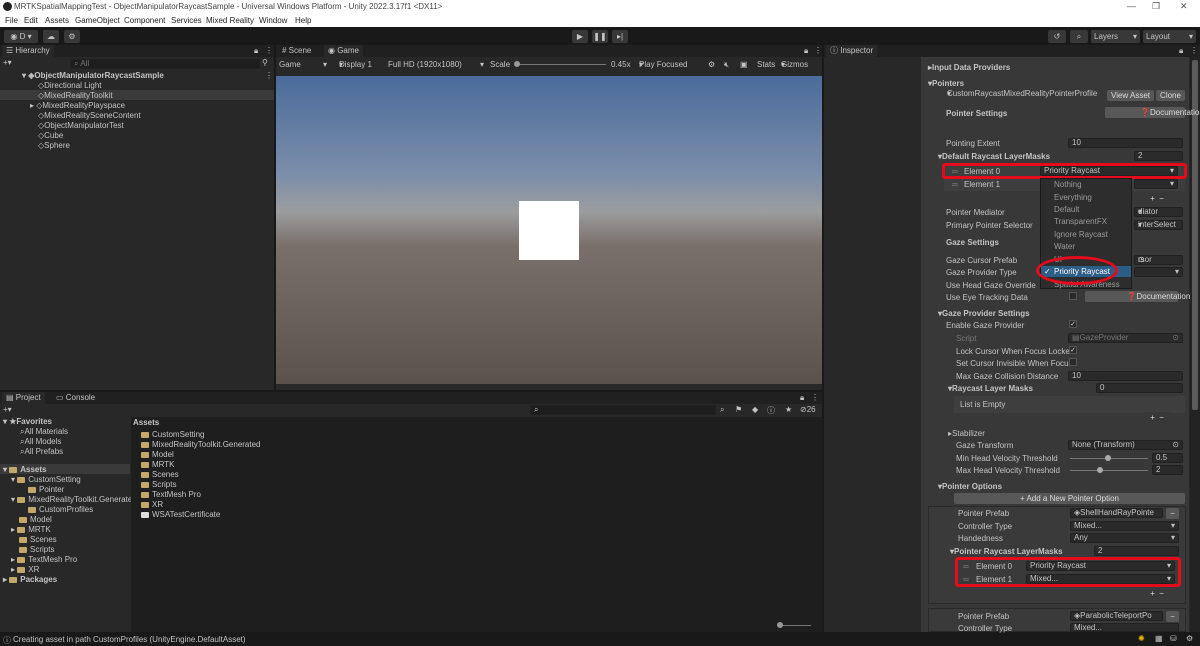 This screenshot has height=646, width=1200. I want to click on file-item: Model, so click(157, 454).